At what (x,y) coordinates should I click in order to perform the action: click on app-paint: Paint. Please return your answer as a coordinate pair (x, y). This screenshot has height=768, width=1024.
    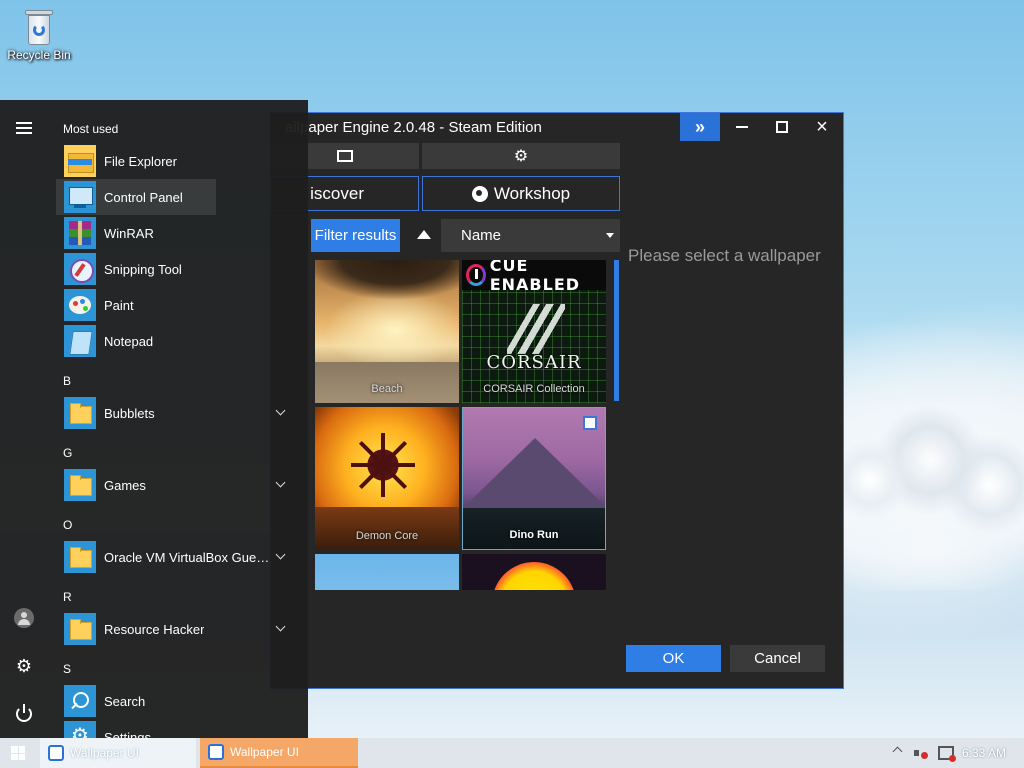
    Looking at the image, I should click on (181, 305).